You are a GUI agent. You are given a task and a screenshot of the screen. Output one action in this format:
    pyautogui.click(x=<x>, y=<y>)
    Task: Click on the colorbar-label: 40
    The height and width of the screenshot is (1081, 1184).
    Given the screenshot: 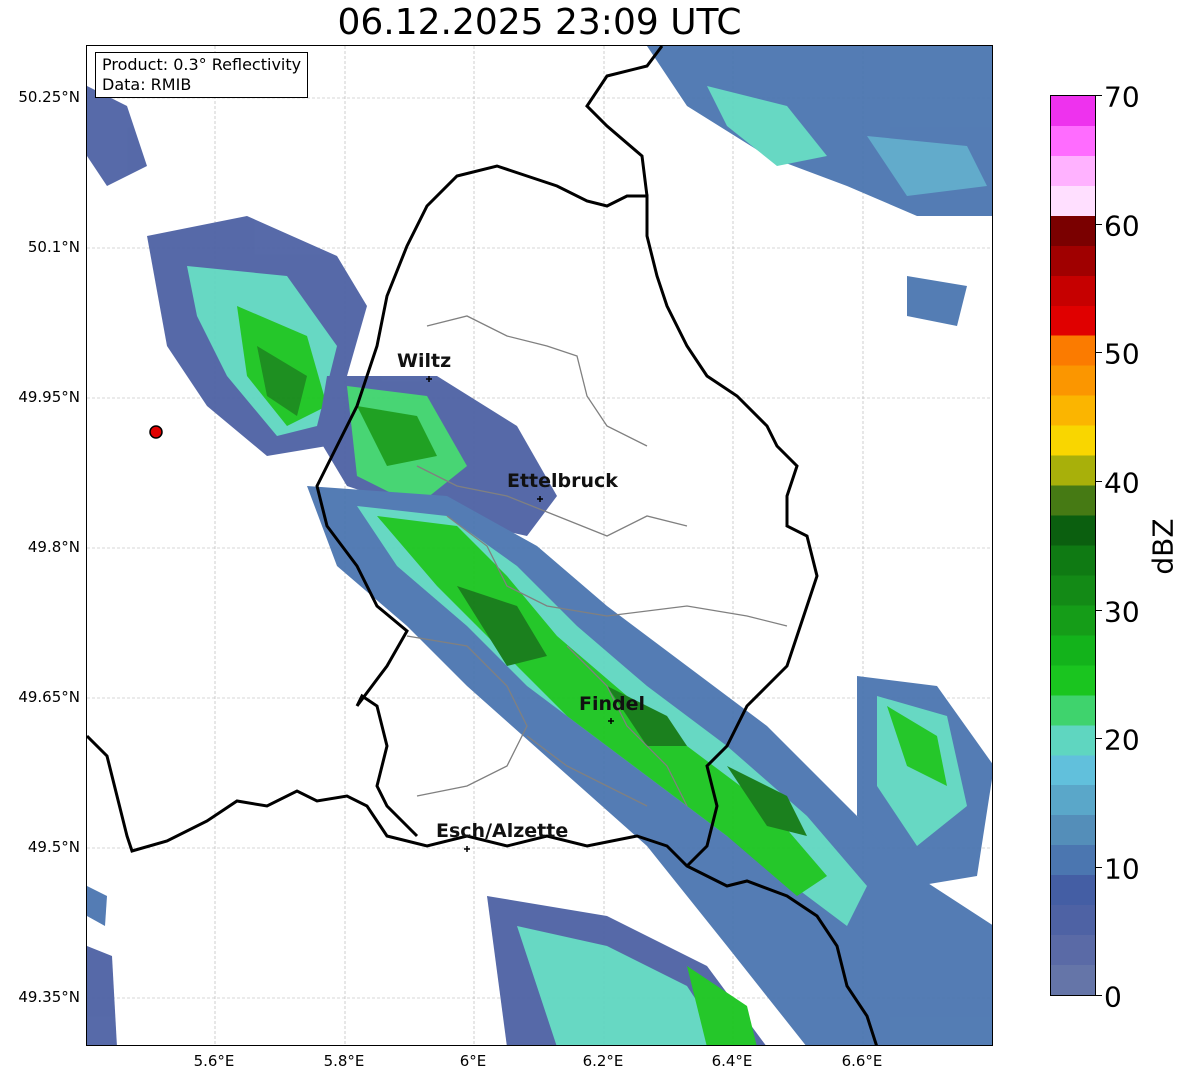 What is the action you would take?
    pyautogui.click(x=1122, y=483)
    